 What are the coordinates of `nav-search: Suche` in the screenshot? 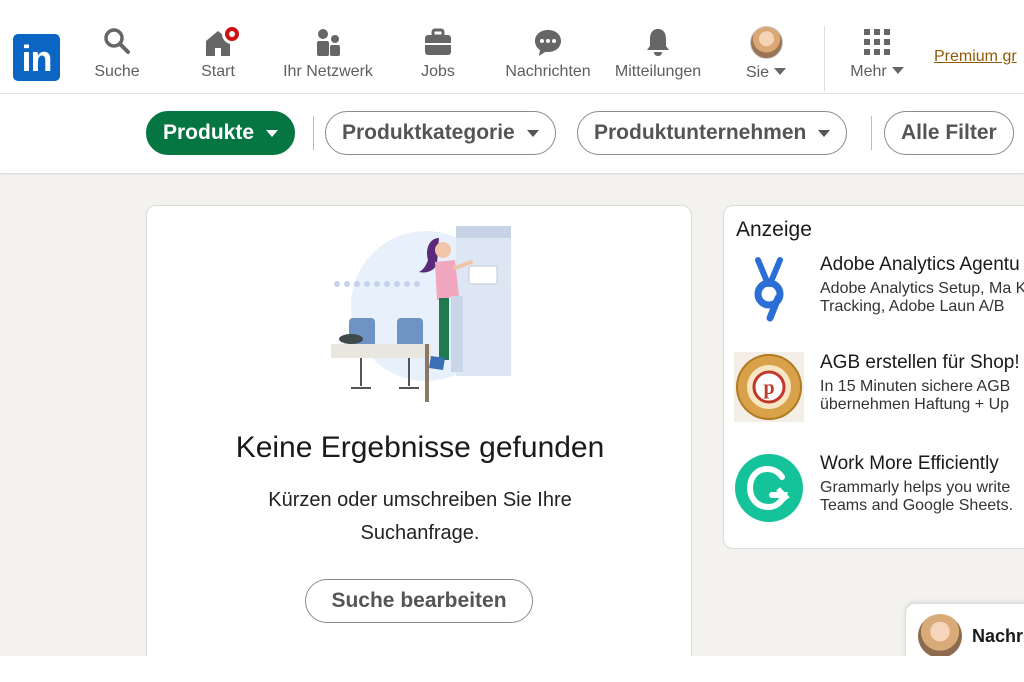 It's located at (117, 56).